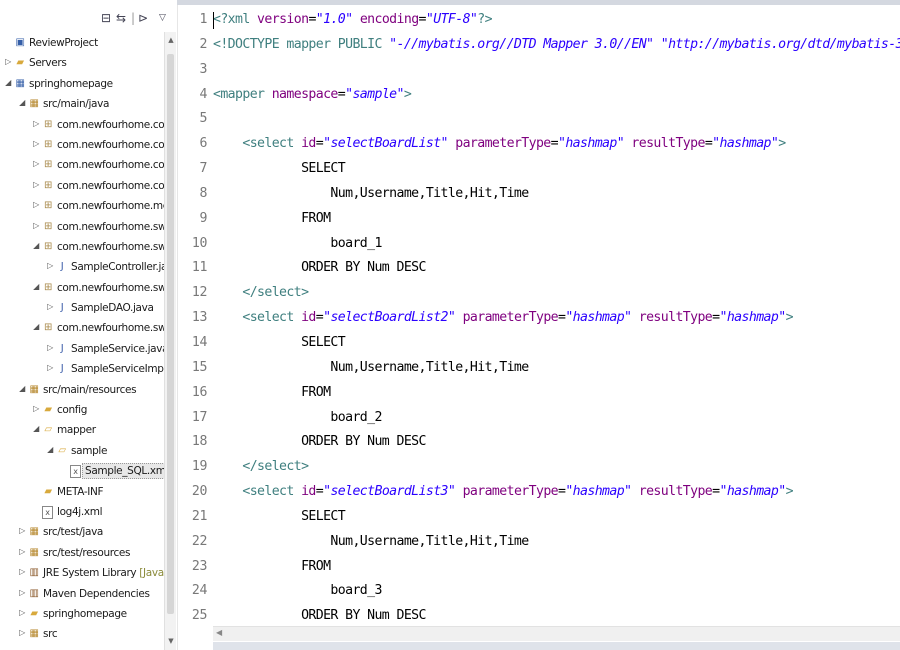  I want to click on folder-open-icon: ▱, so click(48, 430).